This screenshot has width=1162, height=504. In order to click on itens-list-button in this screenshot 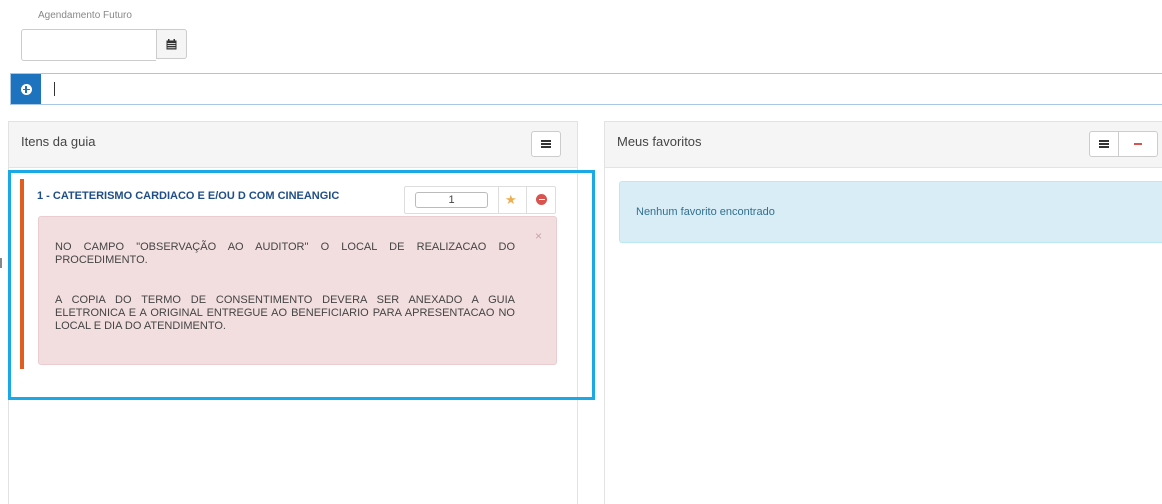, I will do `click(546, 144)`.